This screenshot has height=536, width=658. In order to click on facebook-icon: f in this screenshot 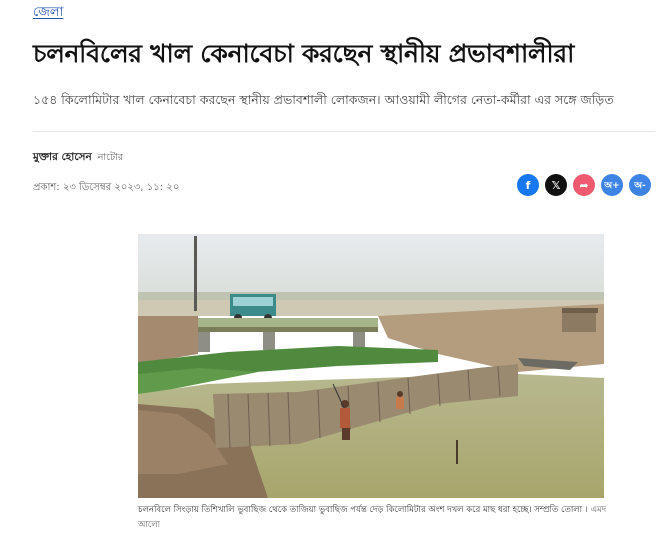, I will do `click(528, 185)`.